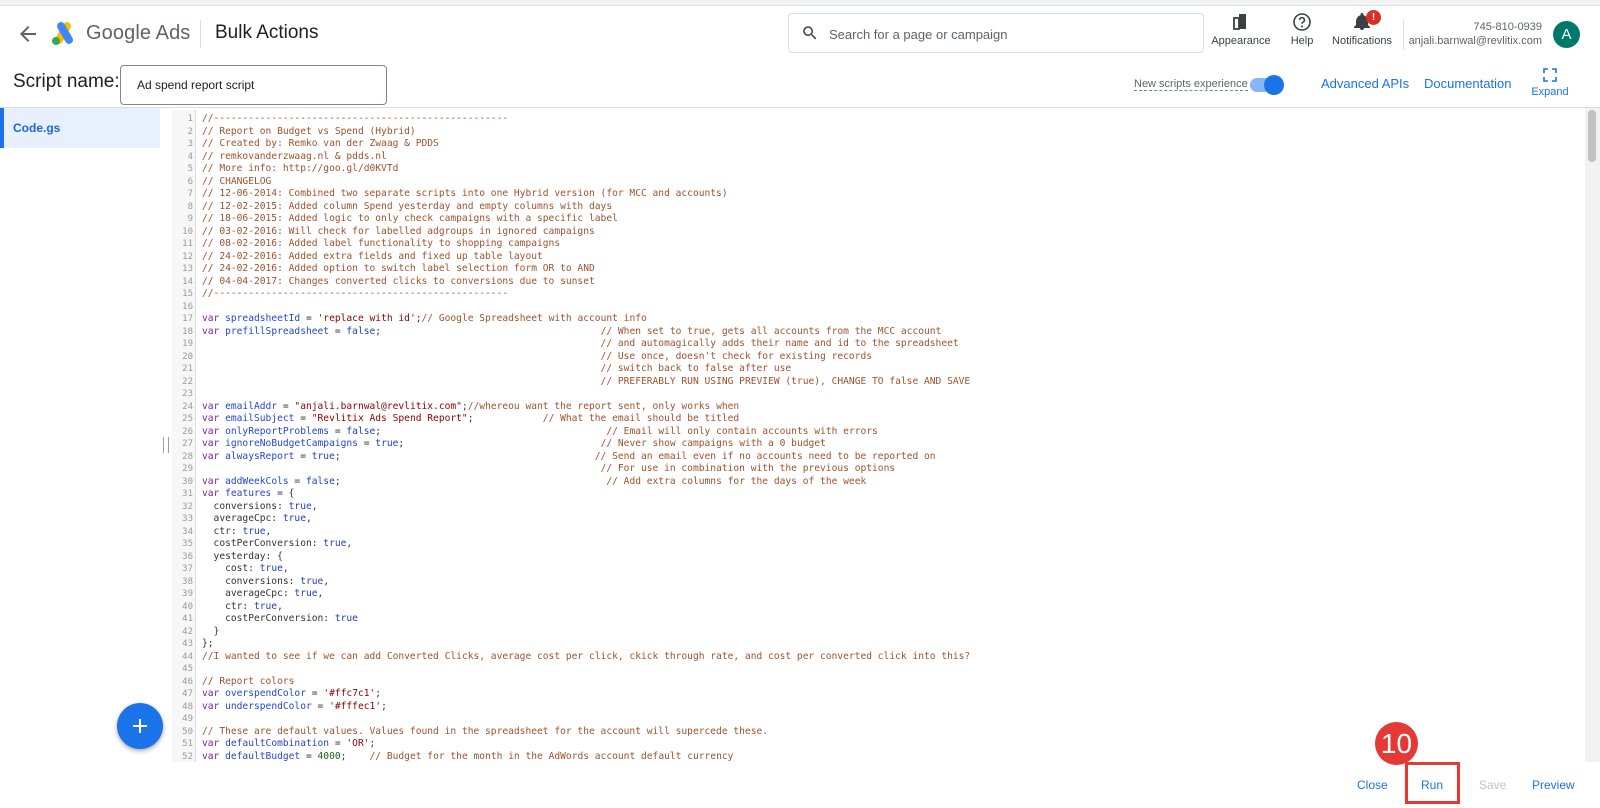 Image resolution: width=1600 pixels, height=808 pixels. Describe the element at coordinates (285, 169) in the screenshot. I see `code-line: 5 // More info: http://goo.gl/d0KVTd` at that location.